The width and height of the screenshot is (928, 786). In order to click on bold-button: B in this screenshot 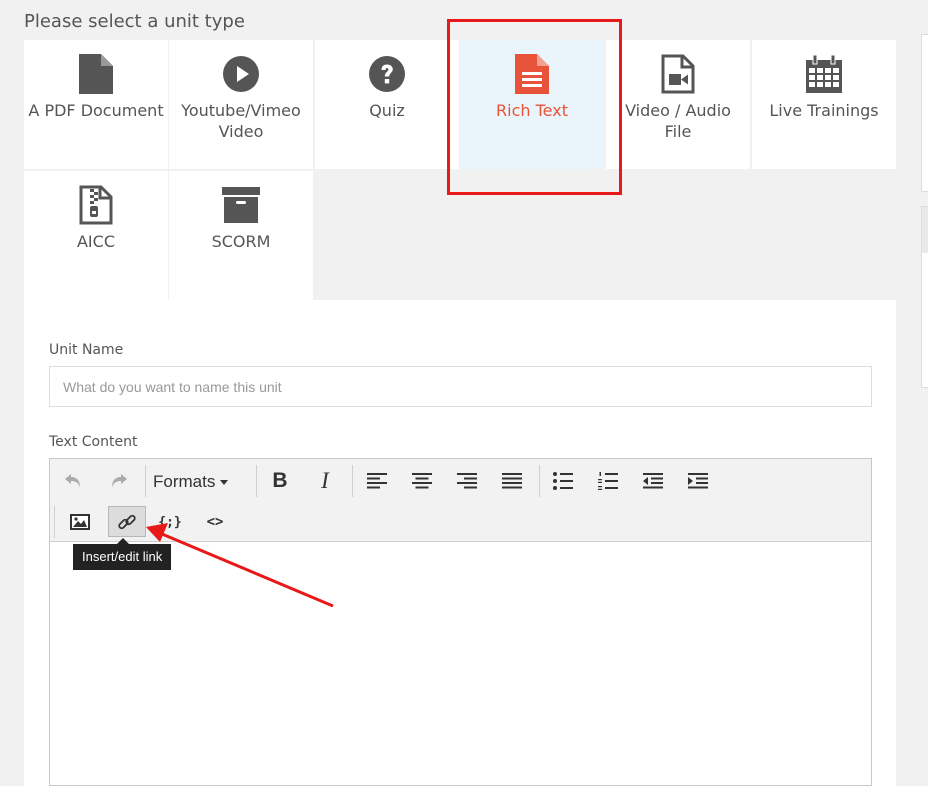, I will do `click(280, 481)`.